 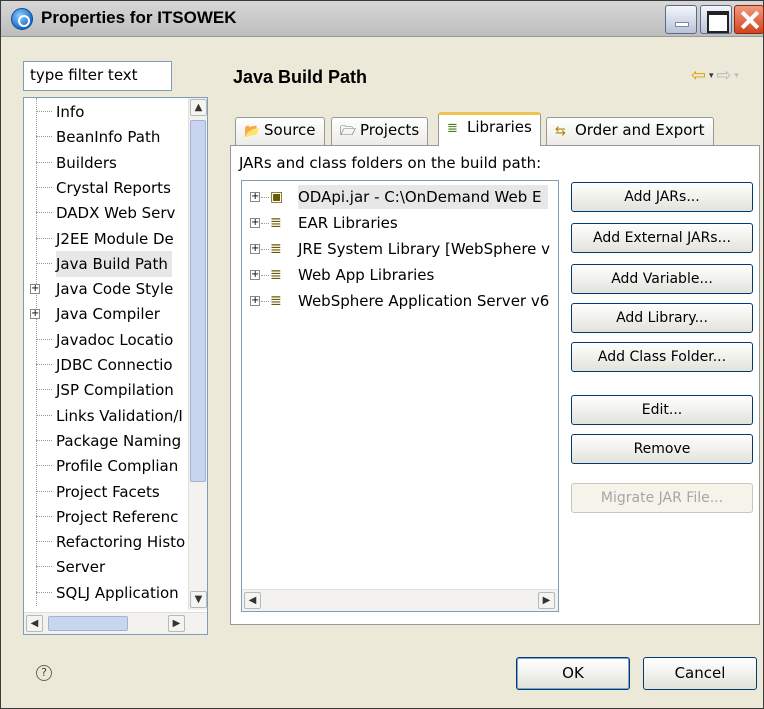 What do you see at coordinates (400, 600) in the screenshot?
I see `list-horizontal-scrollbar: ◀ ▶` at bounding box center [400, 600].